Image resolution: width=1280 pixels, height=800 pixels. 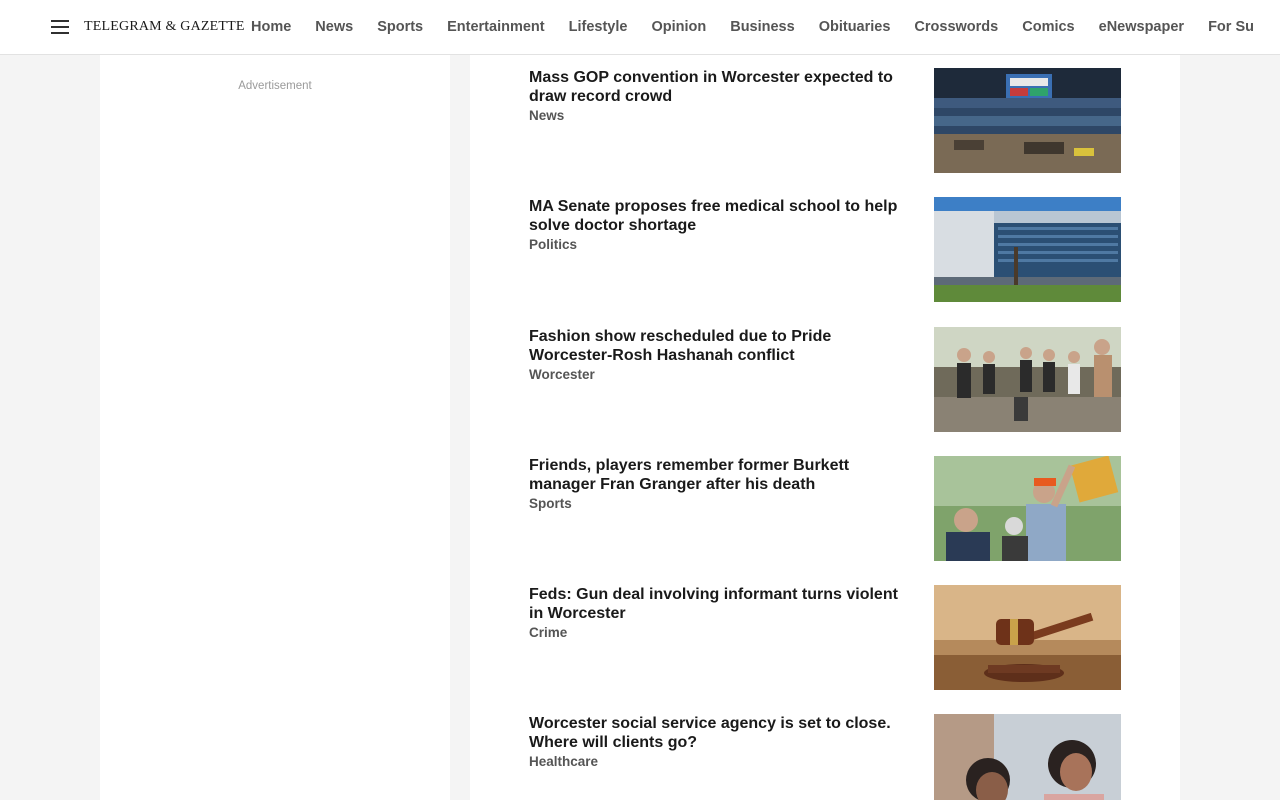 What do you see at coordinates (1027, 249) in the screenshot?
I see `medical-building-photo` at bounding box center [1027, 249].